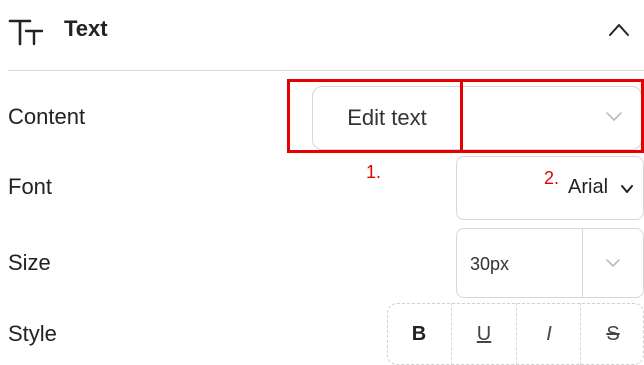  Describe the element at coordinates (419, 334) in the screenshot. I see `bold-button: B` at that location.